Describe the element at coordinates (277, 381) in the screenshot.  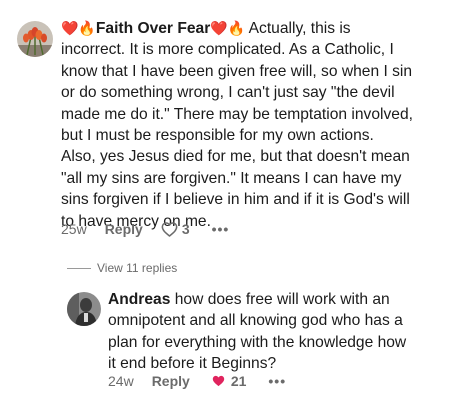
I see `reply-more-button: •••` at that location.